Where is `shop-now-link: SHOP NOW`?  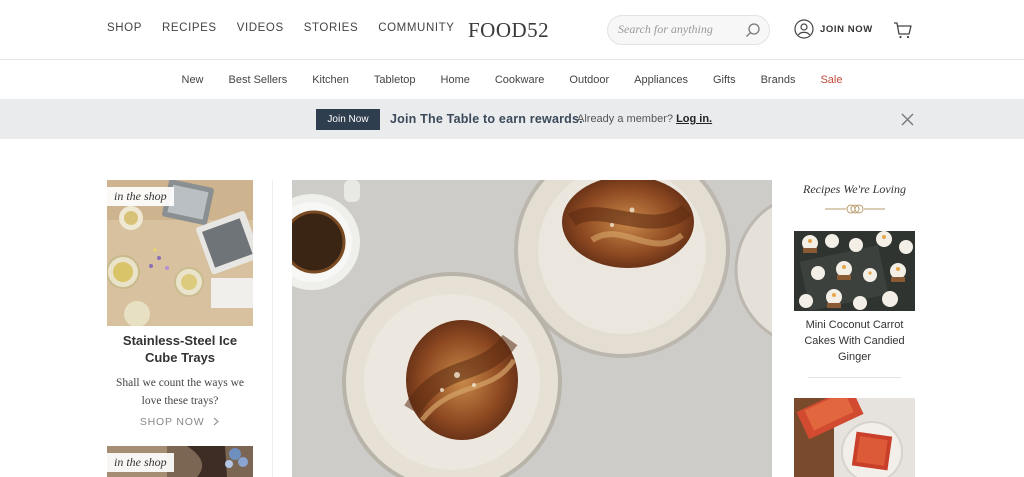
shop-now-link: SHOP NOW is located at coordinates (180, 422).